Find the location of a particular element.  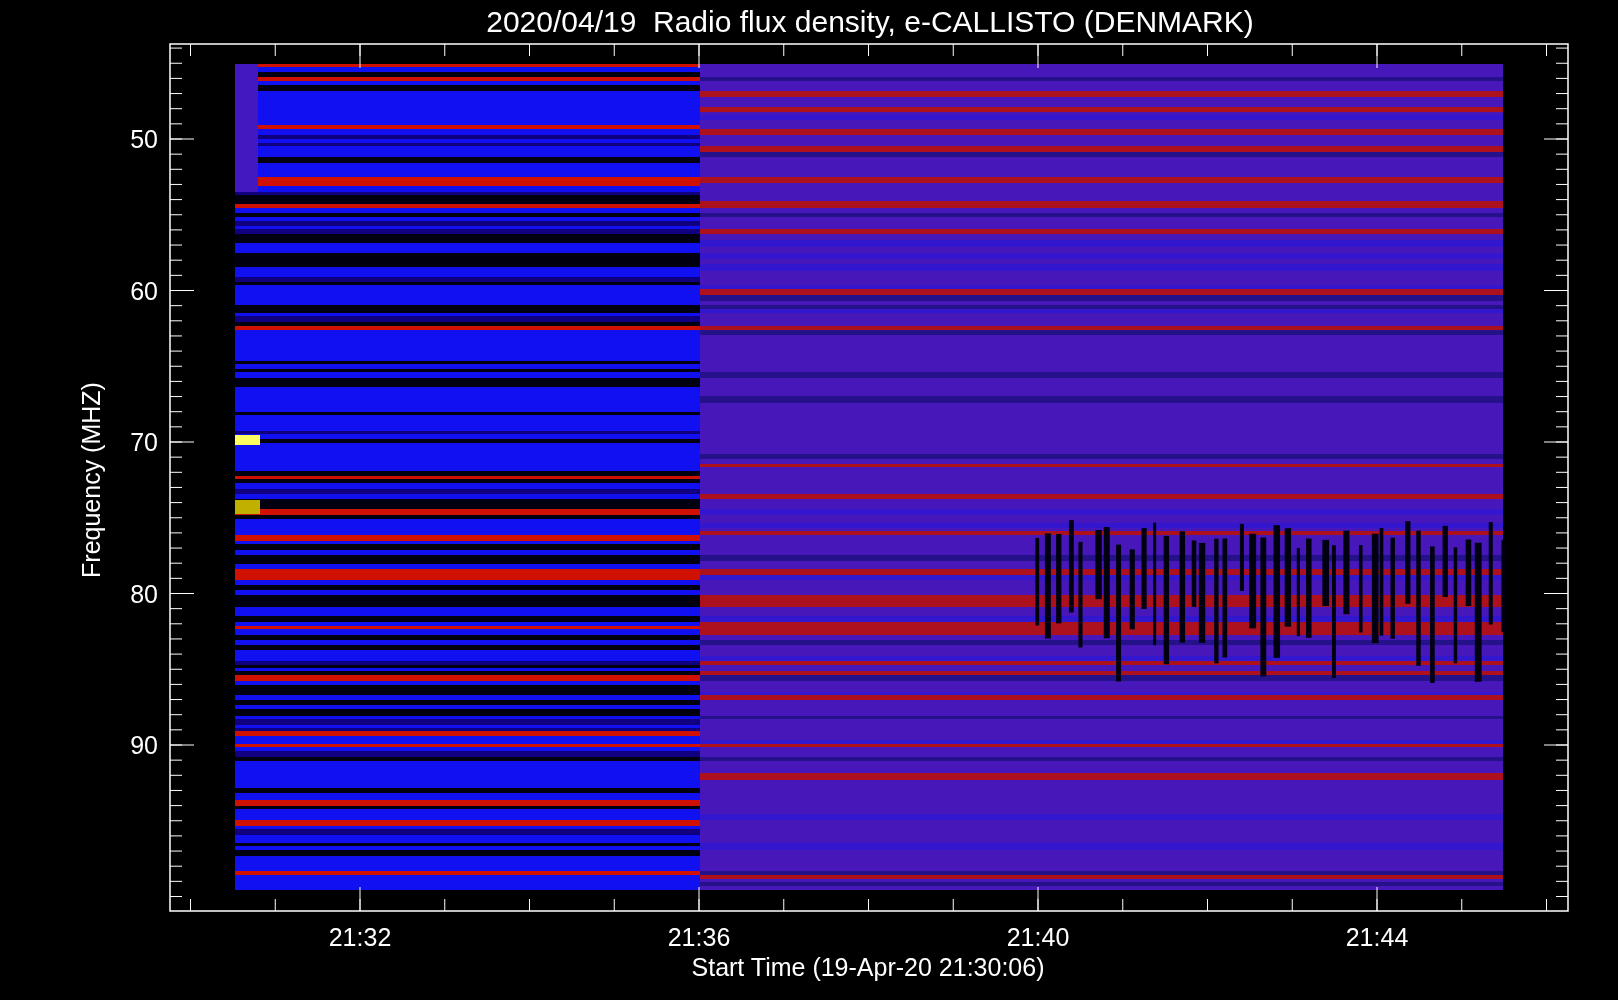

x-tick-label: 21:44 is located at coordinates (1377, 937).